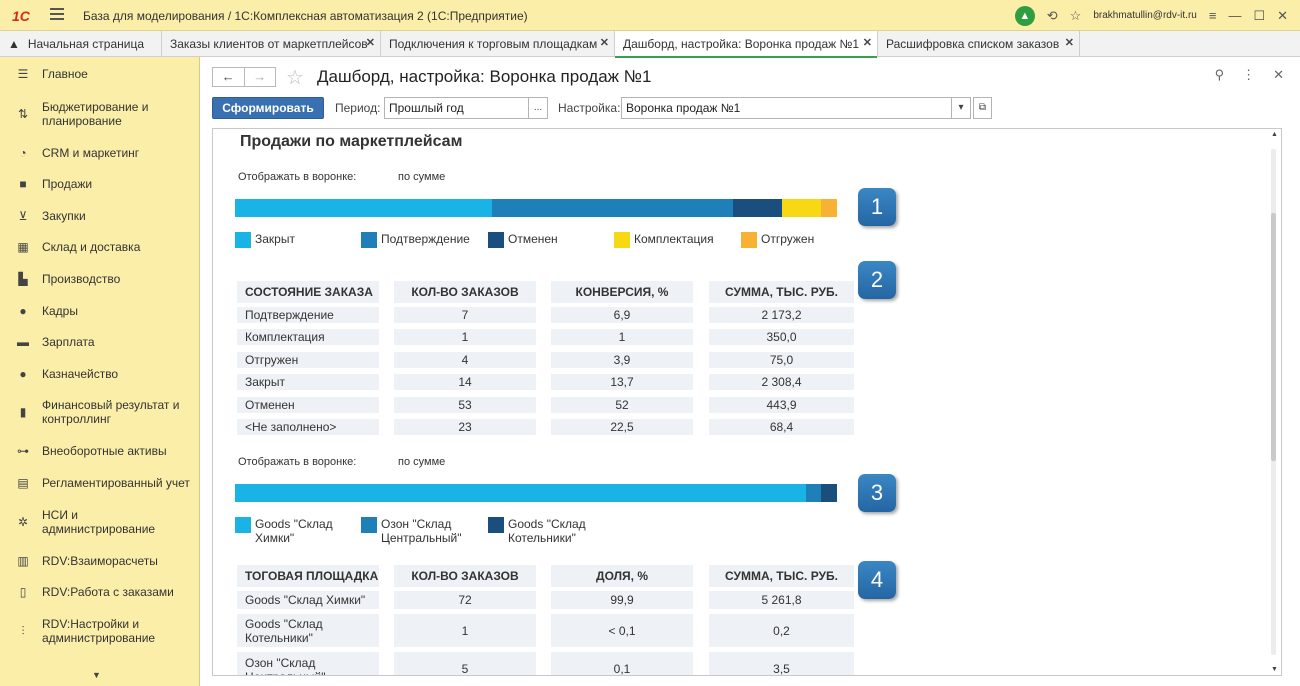  What do you see at coordinates (100, 561) in the screenshot?
I see `sidebar-item-rdv-calc: ▥ RDV:Взаиморасчеты` at bounding box center [100, 561].